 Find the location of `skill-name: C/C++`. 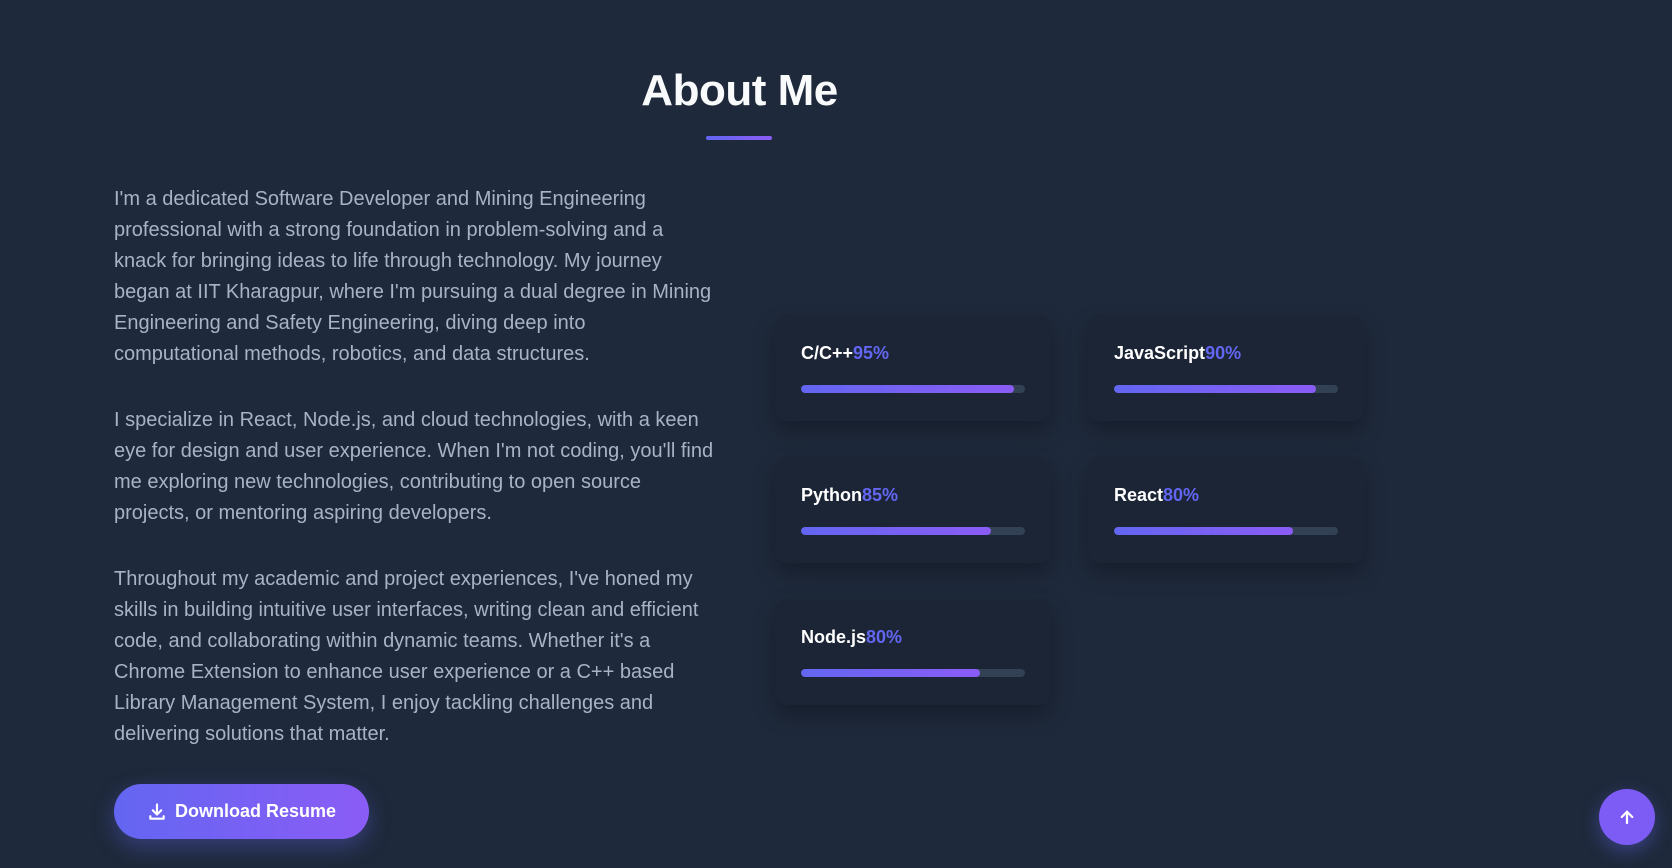

skill-name: C/C++ is located at coordinates (827, 353).